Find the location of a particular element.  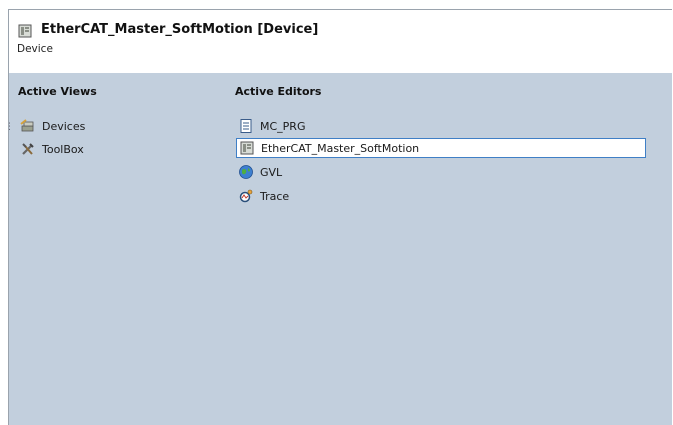

editor-item-label: EtherCAT_Master_SoftMotion is located at coordinates (340, 148).